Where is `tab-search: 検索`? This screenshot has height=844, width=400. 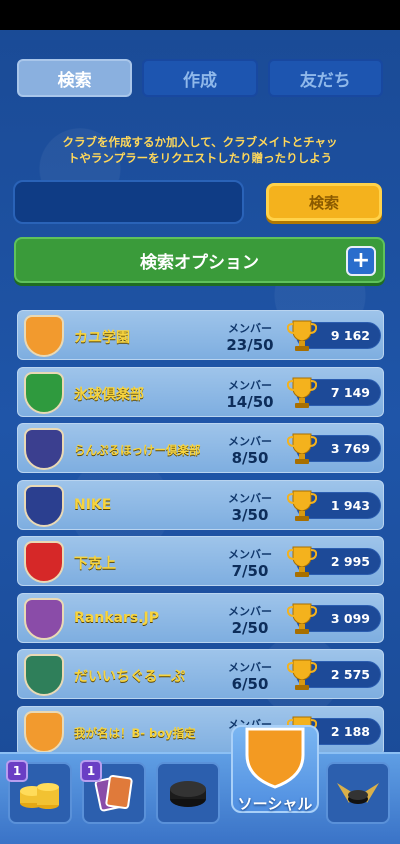
tab-search: 検索 is located at coordinates (75, 78).